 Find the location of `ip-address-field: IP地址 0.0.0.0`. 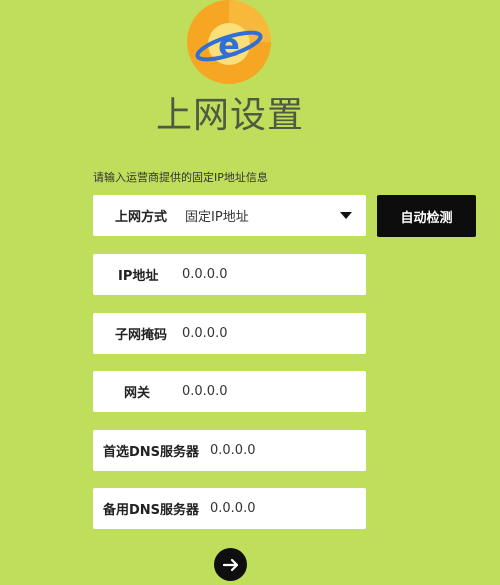

ip-address-field: IP地址 0.0.0.0 is located at coordinates (229, 274).